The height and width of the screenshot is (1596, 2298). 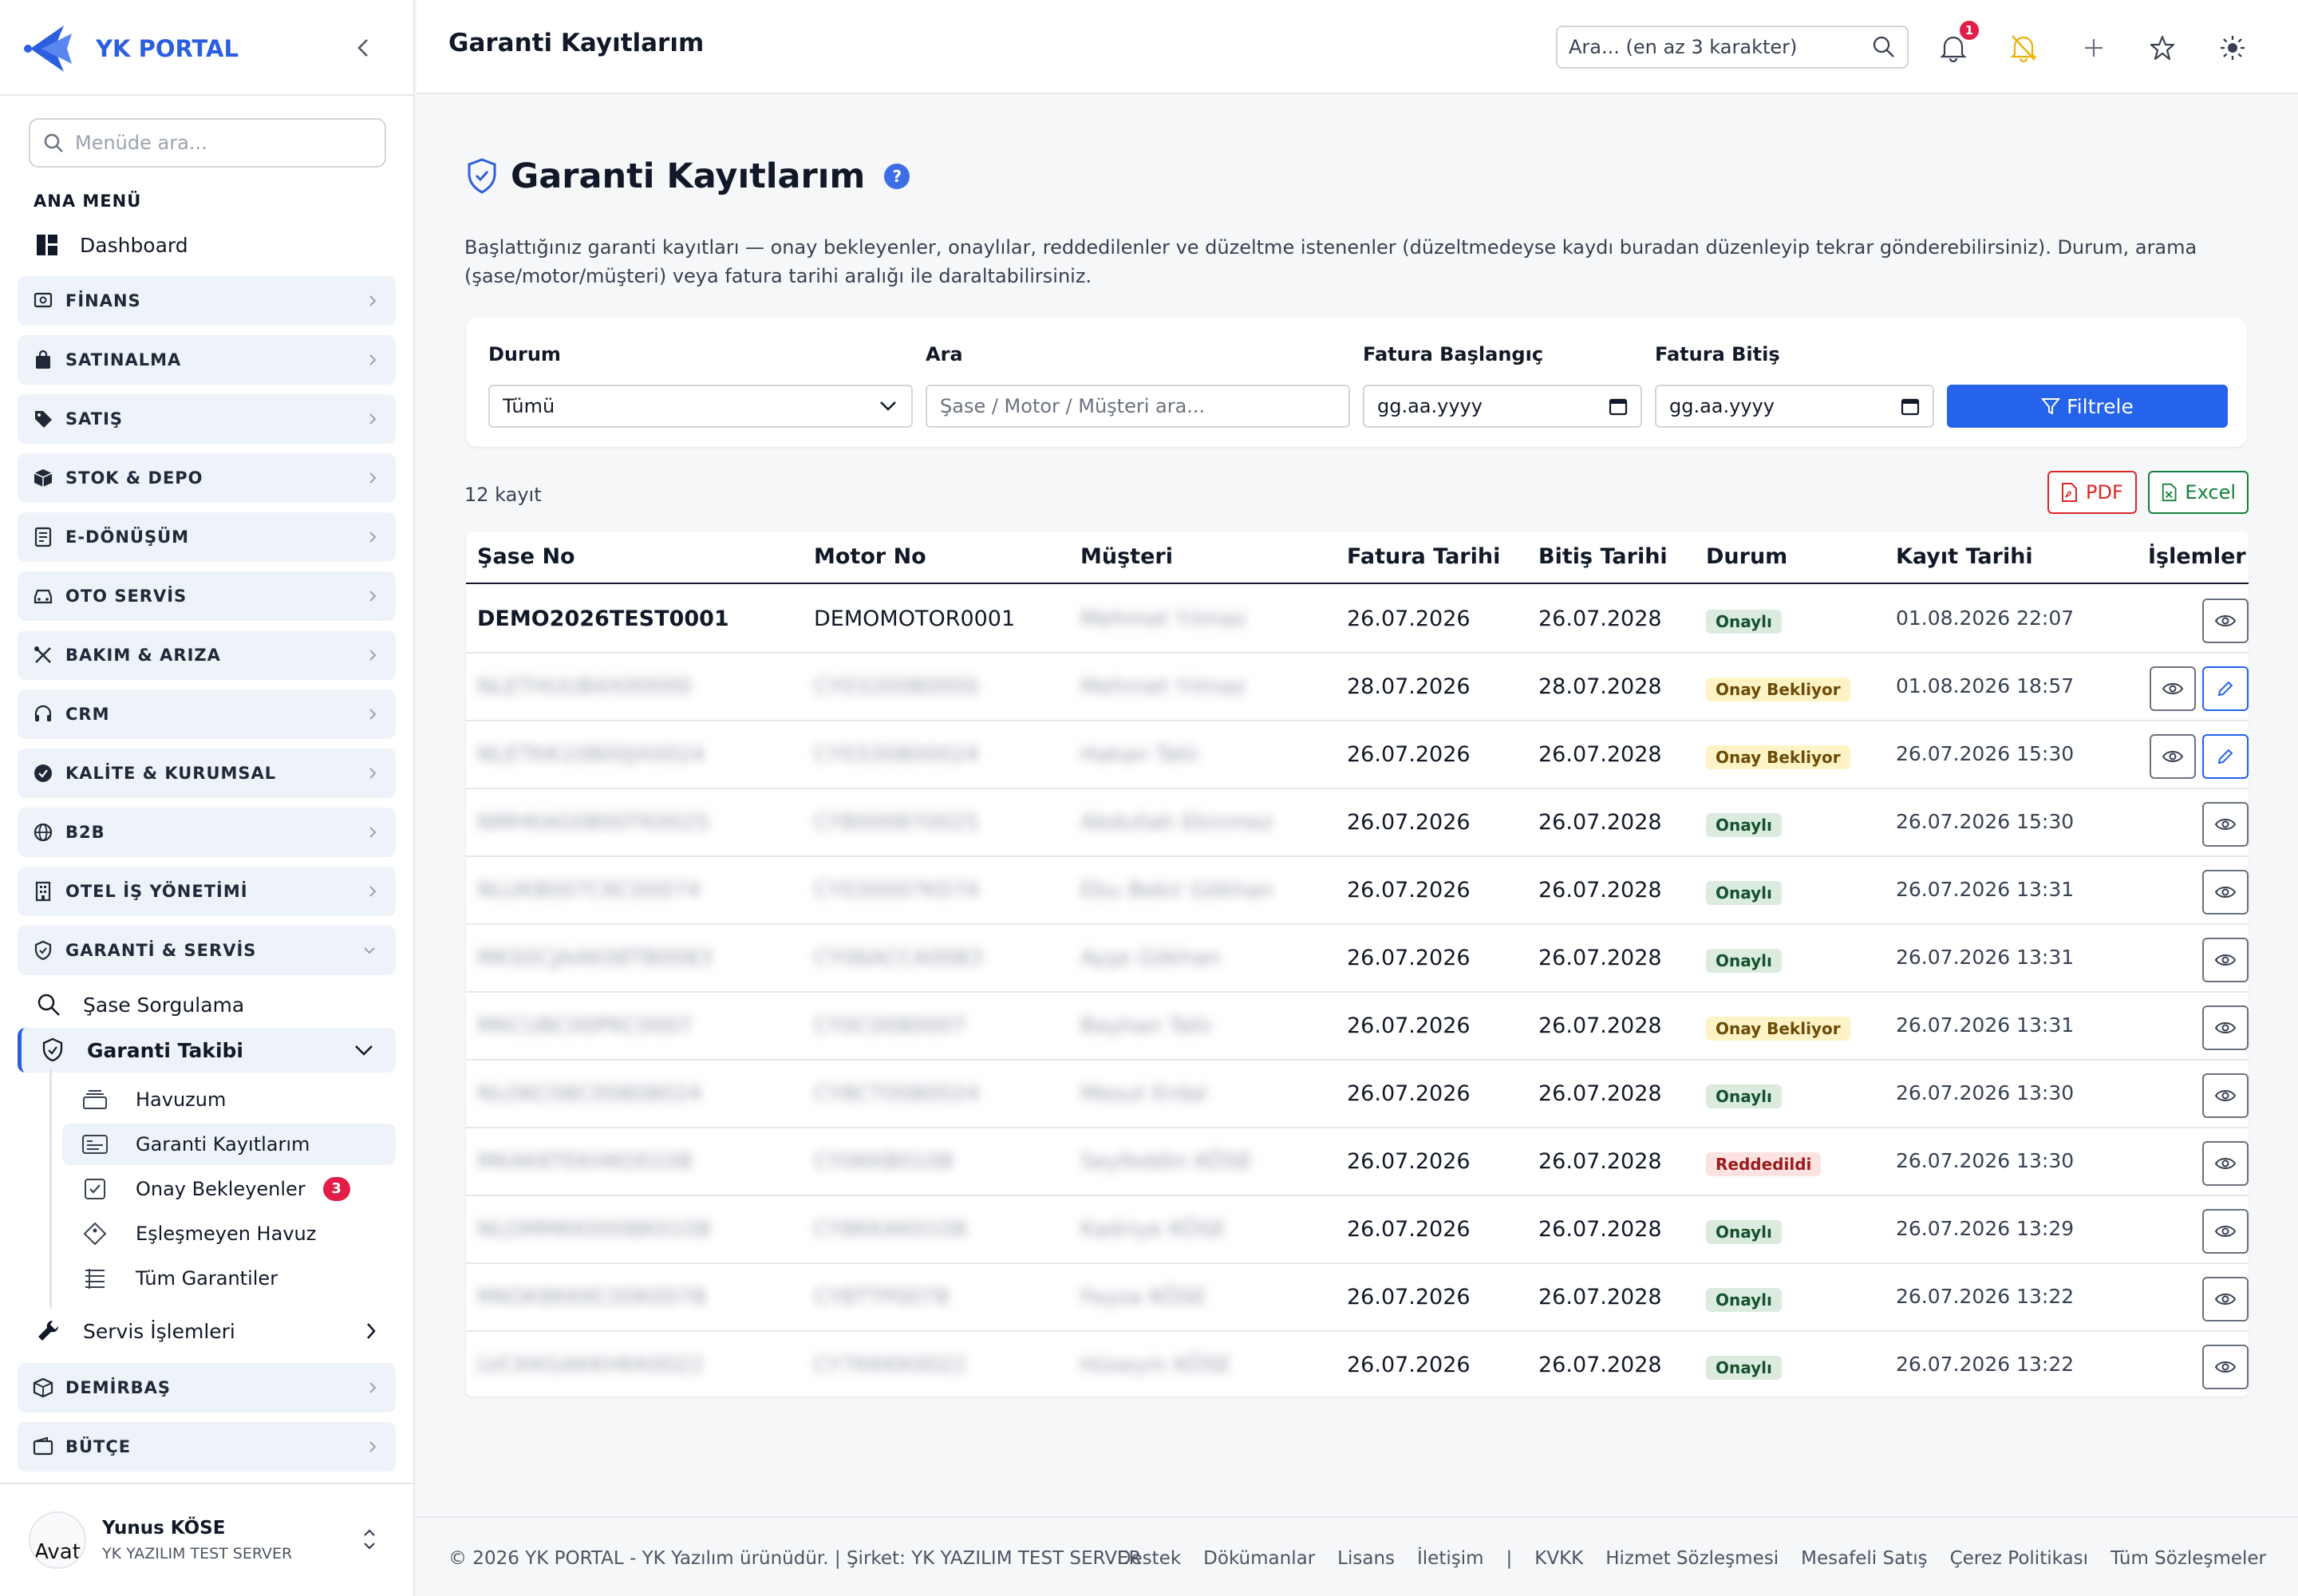 I want to click on sidebar-item-onay-bekleyenler: Onay Bekleyenler 3, so click(x=229, y=1189).